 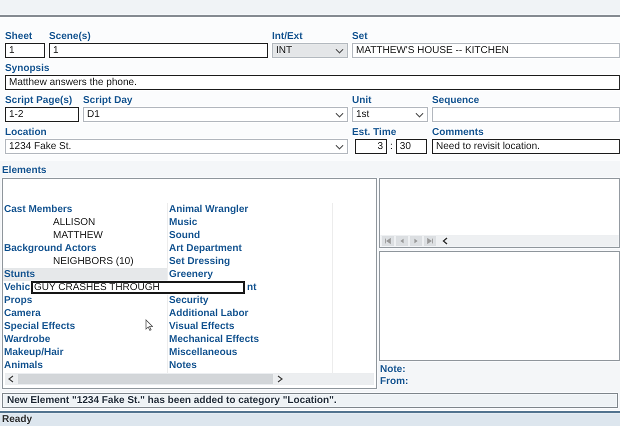 What do you see at coordinates (288, 37) in the screenshot?
I see `field-label: Int/Ext` at bounding box center [288, 37].